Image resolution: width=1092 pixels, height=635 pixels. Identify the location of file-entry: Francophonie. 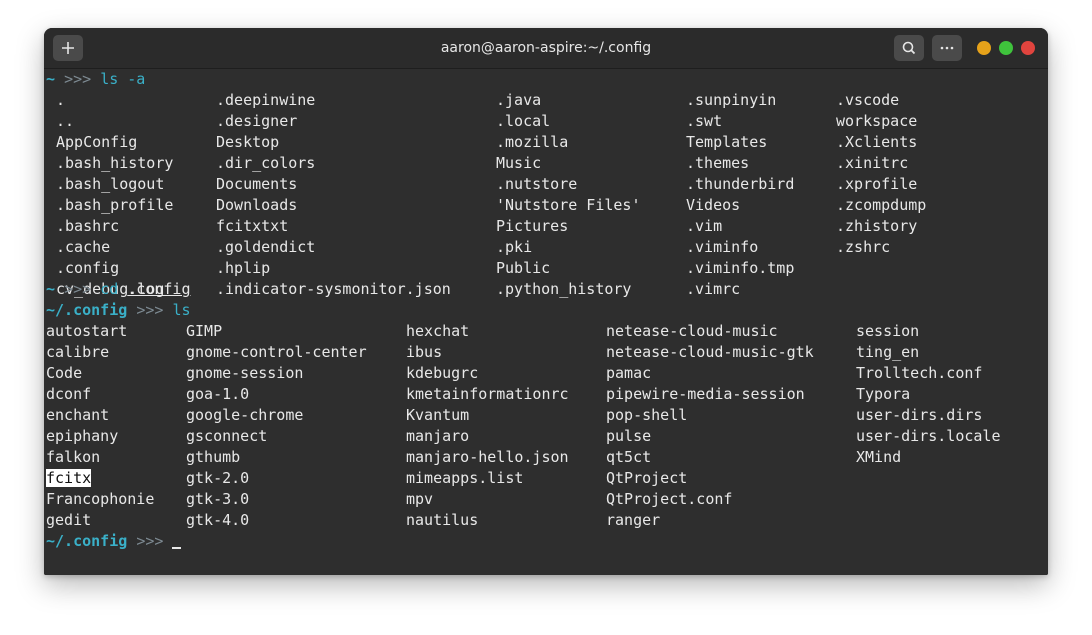
(100, 499).